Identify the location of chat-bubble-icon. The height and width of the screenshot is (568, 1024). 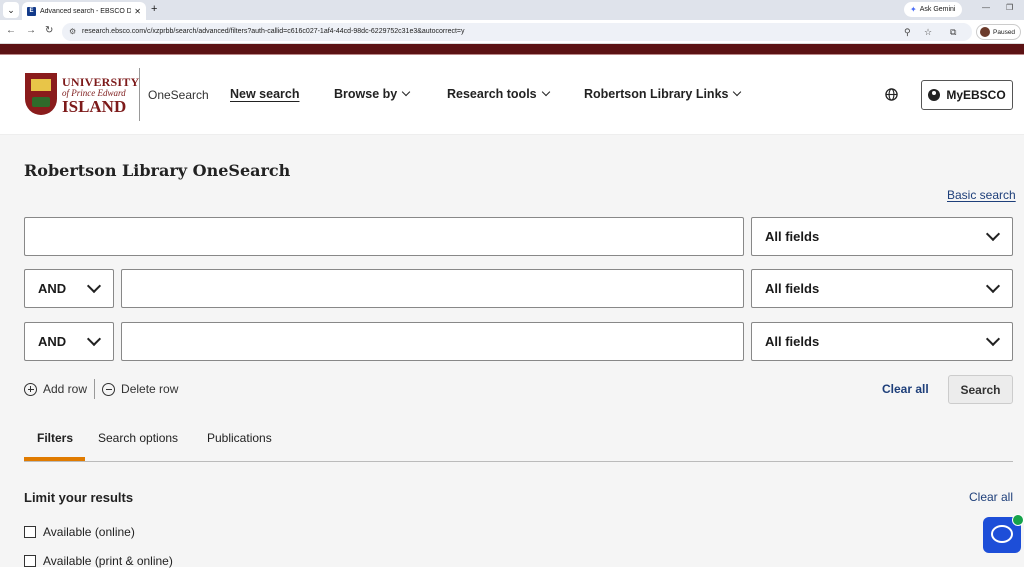
(1002, 534).